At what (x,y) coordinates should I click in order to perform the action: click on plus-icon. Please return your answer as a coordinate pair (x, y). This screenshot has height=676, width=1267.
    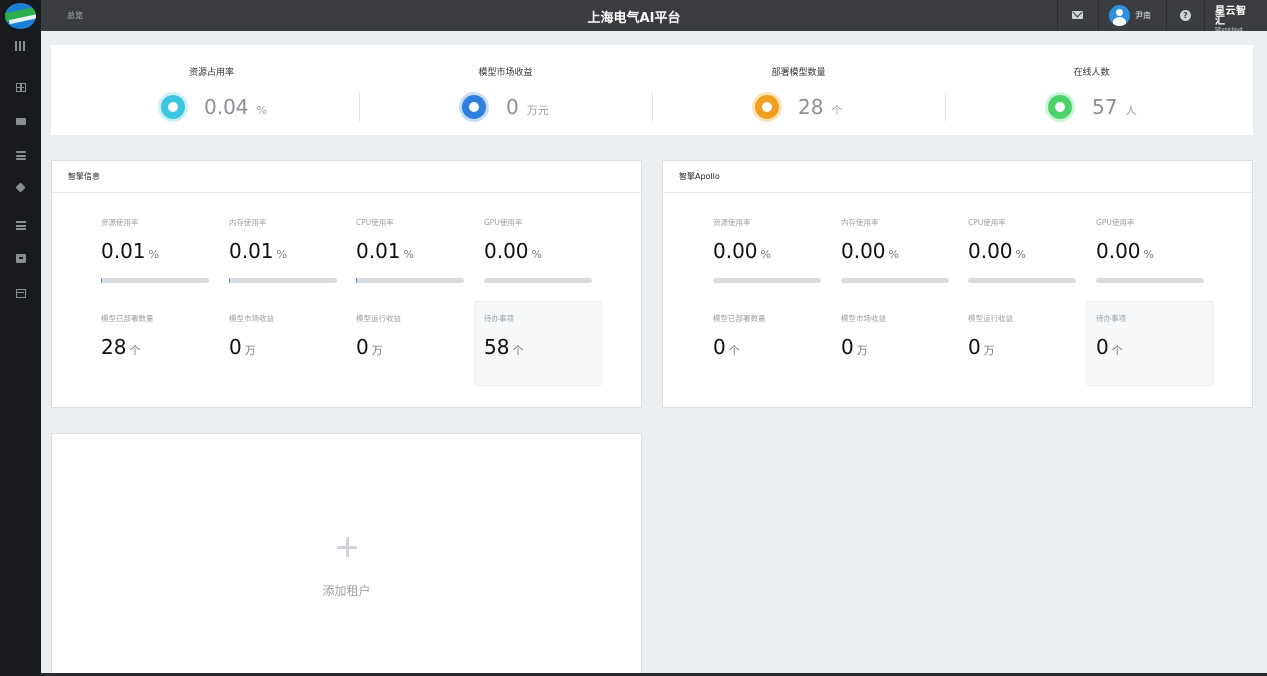
    Looking at the image, I should click on (347, 547).